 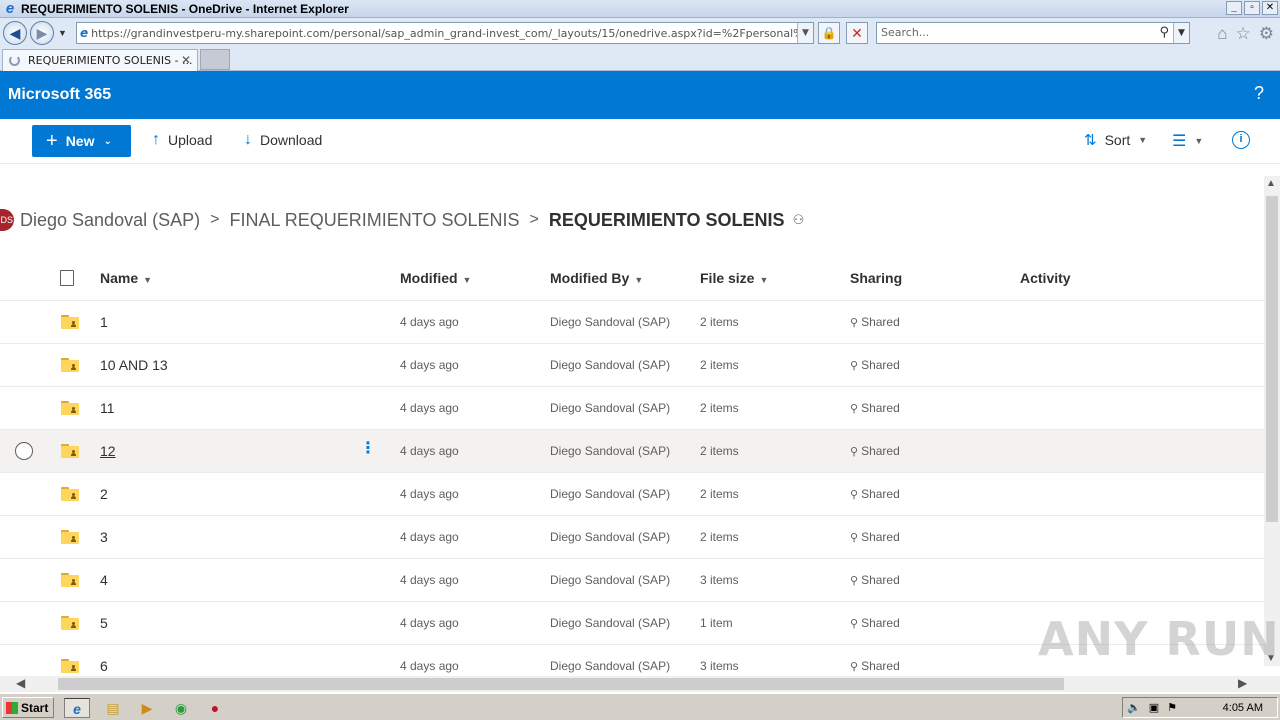 What do you see at coordinates (1172, 707) in the screenshot?
I see `action-center-flag-icon: ⚑` at bounding box center [1172, 707].